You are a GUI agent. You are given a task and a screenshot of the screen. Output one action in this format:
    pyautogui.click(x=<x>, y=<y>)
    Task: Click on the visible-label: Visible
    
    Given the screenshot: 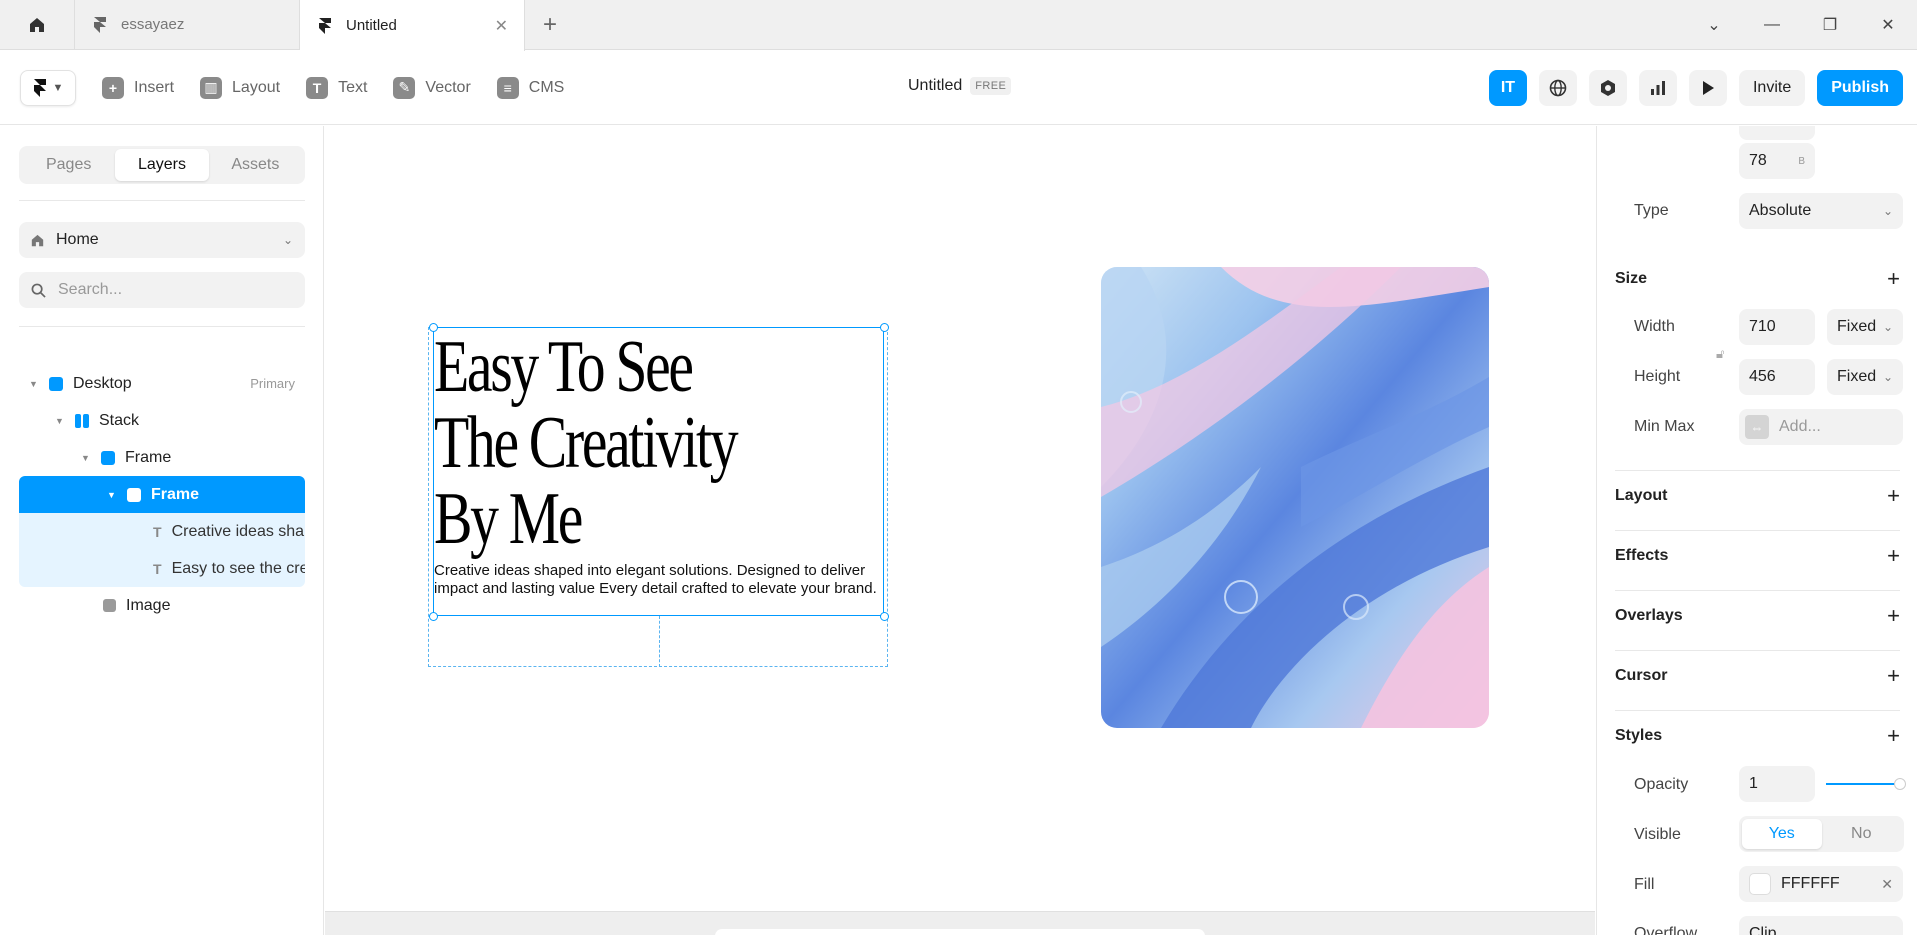 What is the action you would take?
    pyautogui.click(x=1657, y=834)
    